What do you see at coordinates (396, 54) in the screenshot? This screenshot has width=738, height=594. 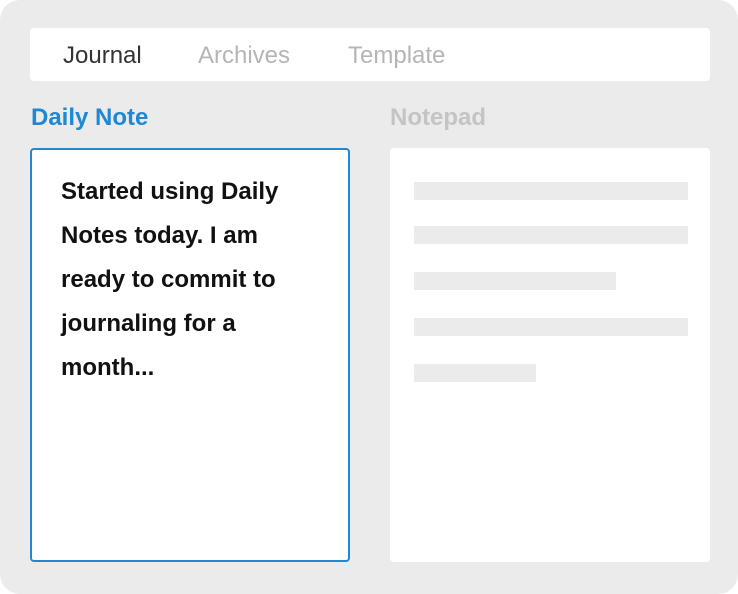 I see `tab-template: Template` at bounding box center [396, 54].